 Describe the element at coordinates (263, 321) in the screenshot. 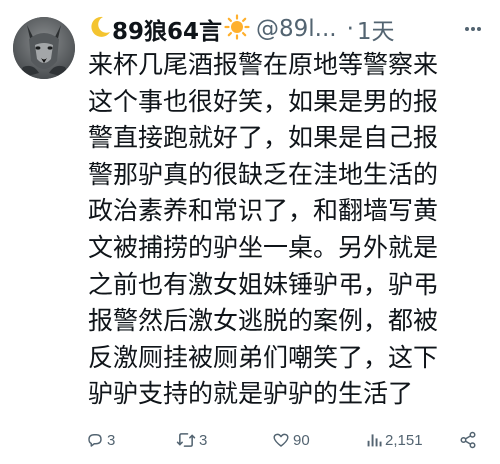

I see `tweet-text-line: 报警然后激女逃脱的案例，都被` at that location.